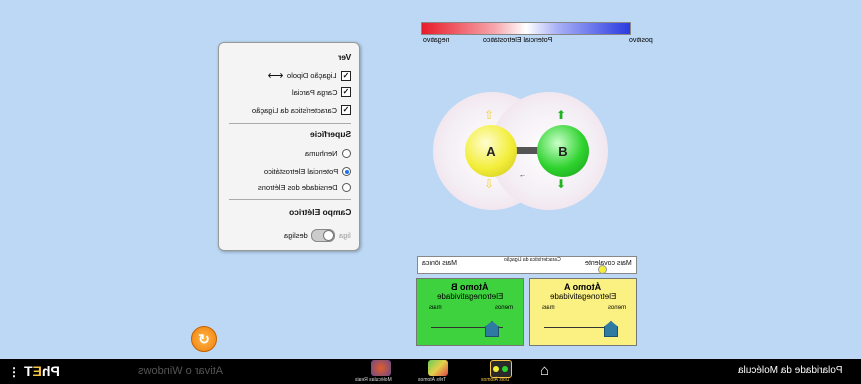 The image size is (861, 384). Describe the element at coordinates (432, 380) in the screenshot. I see `tab-three-atoms: Três Átomos` at that location.